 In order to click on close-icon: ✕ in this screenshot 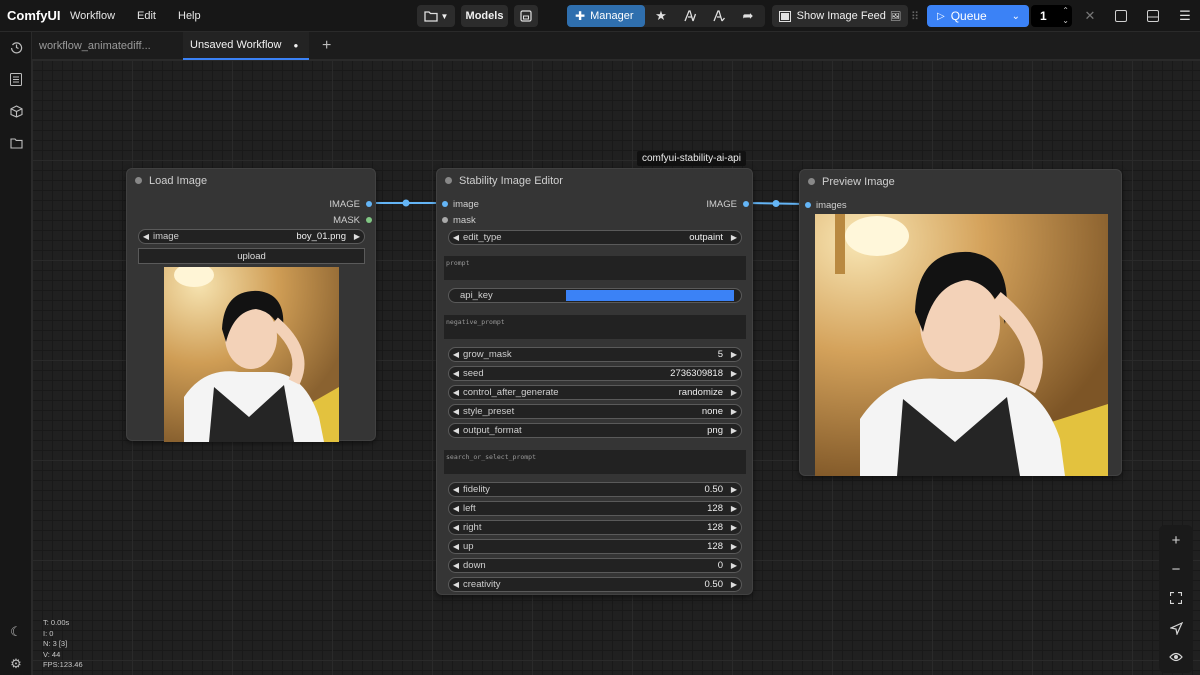, I will do `click(1090, 16)`.